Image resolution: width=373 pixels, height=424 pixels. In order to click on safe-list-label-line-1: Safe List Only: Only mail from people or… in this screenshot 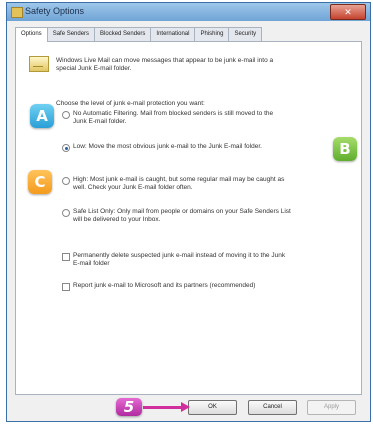, I will do `click(182, 211)`.